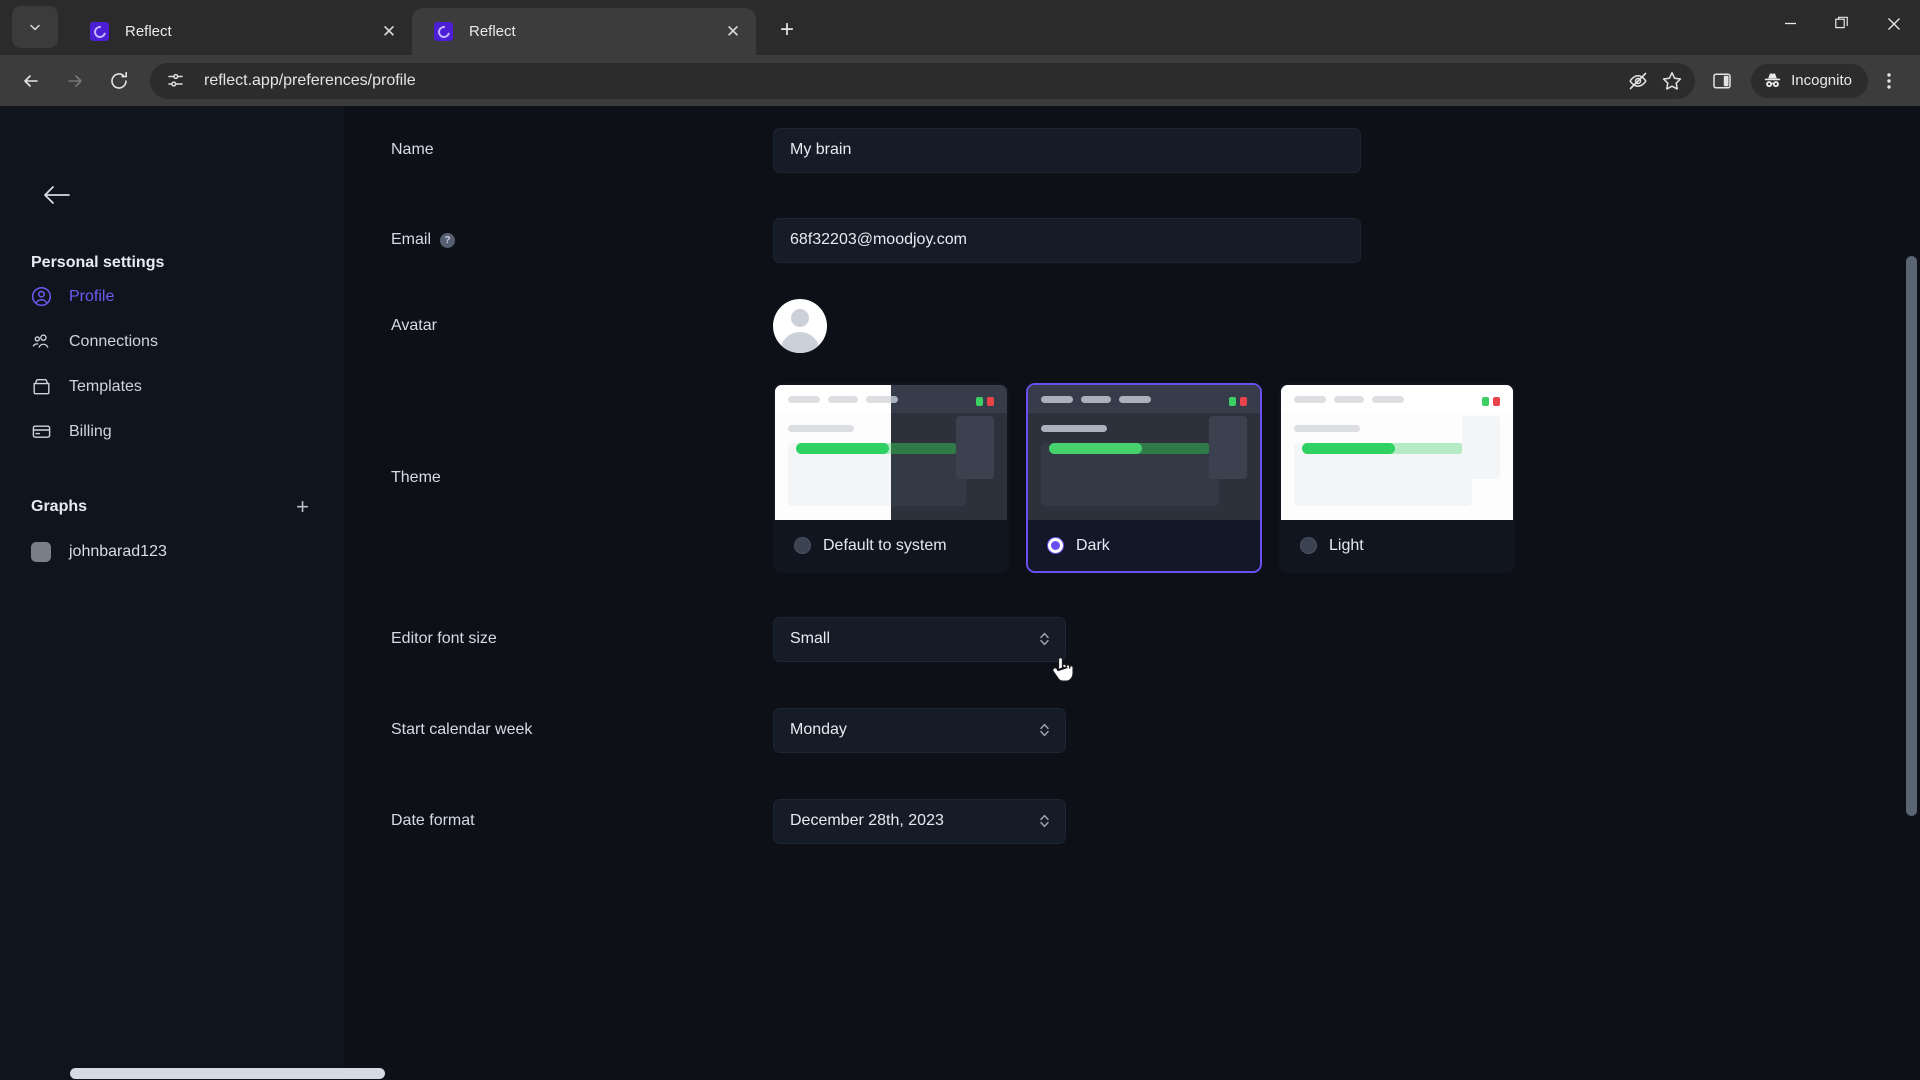  I want to click on templates-box-icon, so click(41, 386).